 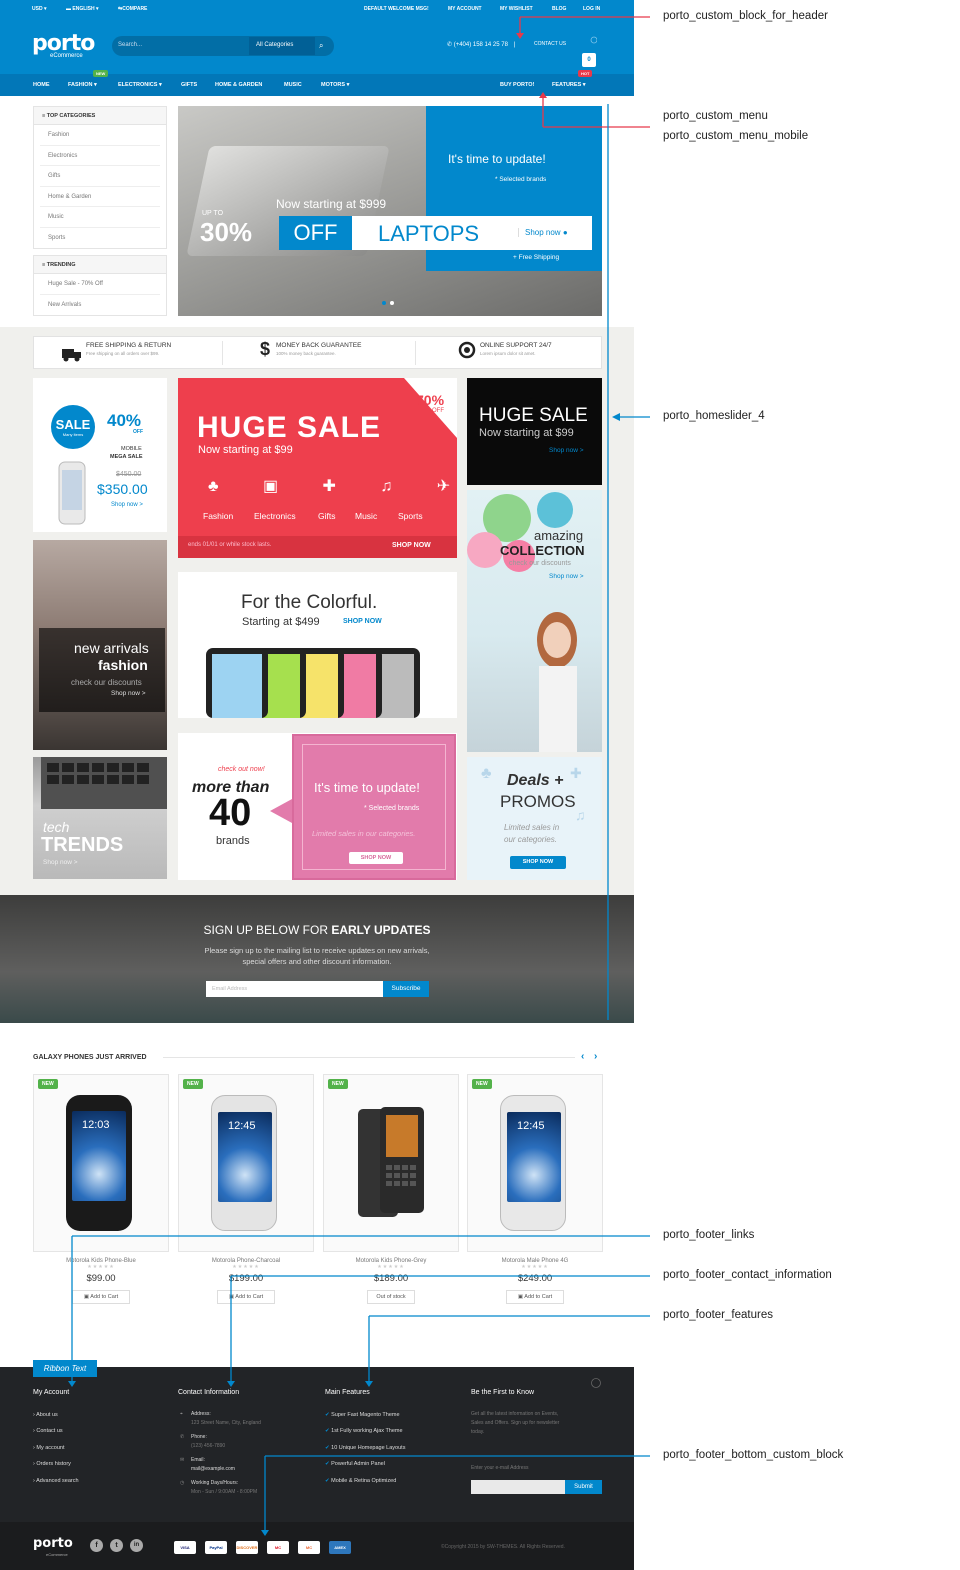 I want to click on red-annotation-lines, so click(x=584, y=72).